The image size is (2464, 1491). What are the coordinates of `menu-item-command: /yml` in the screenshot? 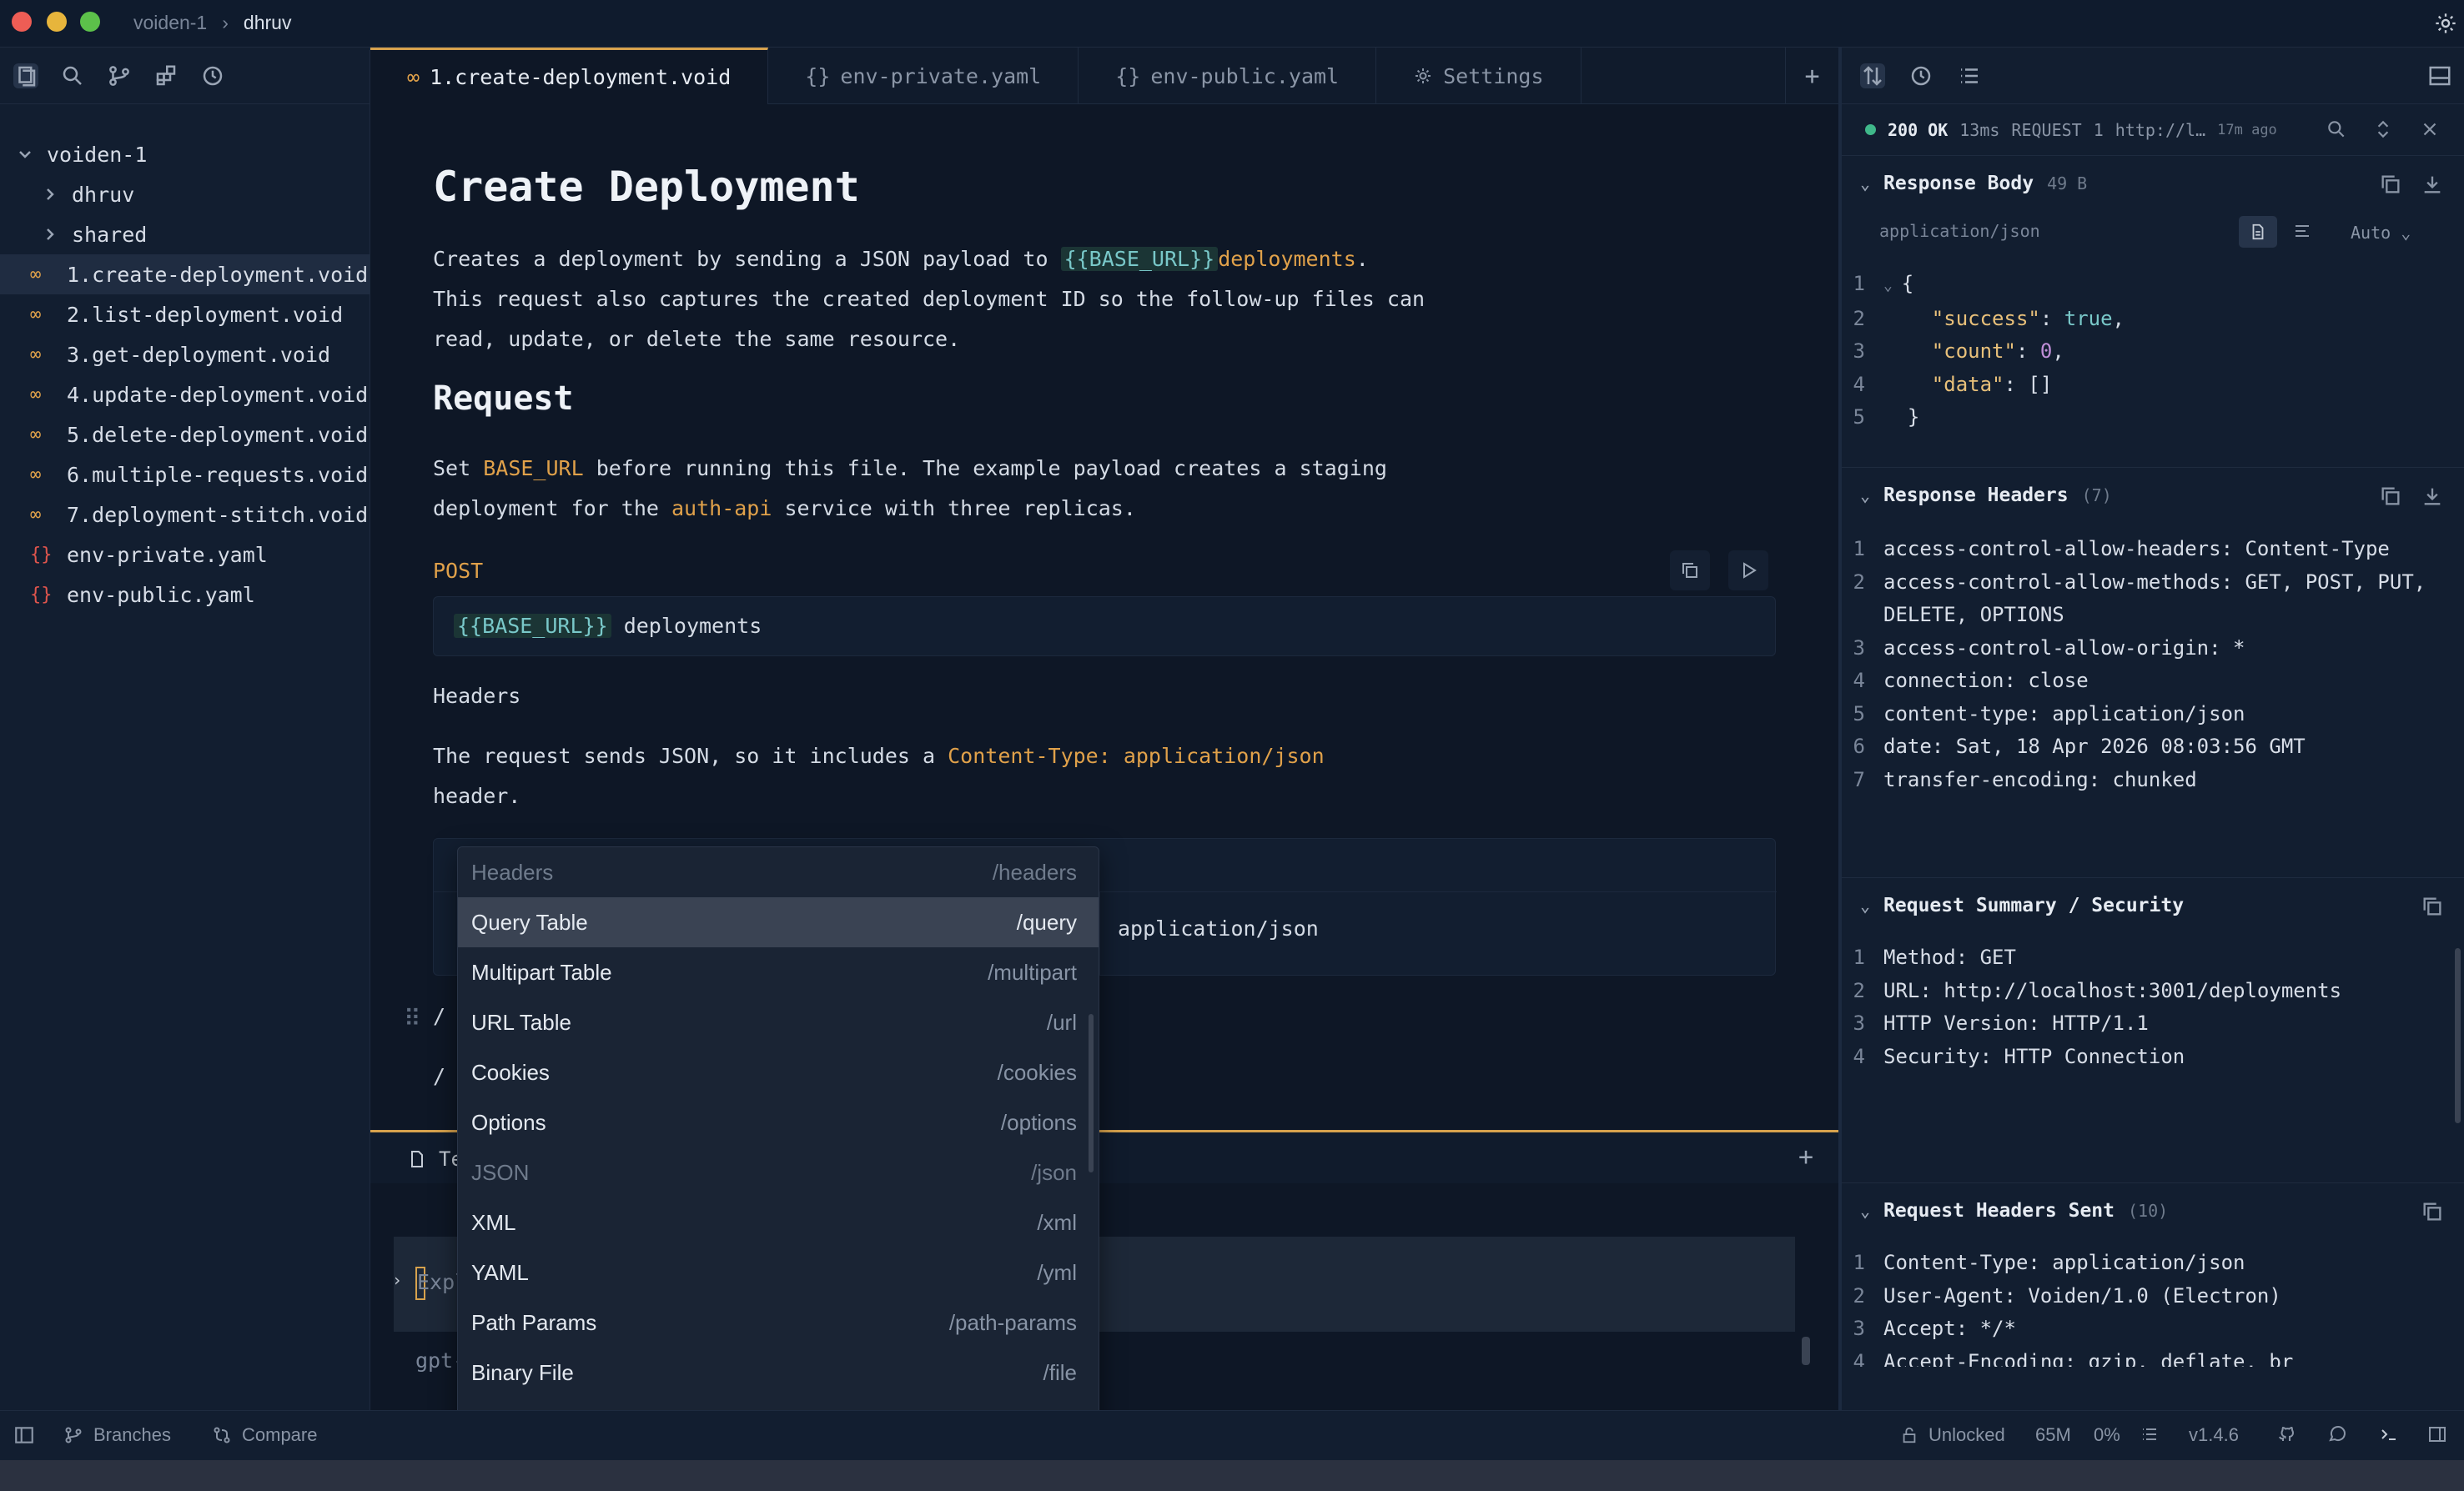 It's located at (1057, 1272).